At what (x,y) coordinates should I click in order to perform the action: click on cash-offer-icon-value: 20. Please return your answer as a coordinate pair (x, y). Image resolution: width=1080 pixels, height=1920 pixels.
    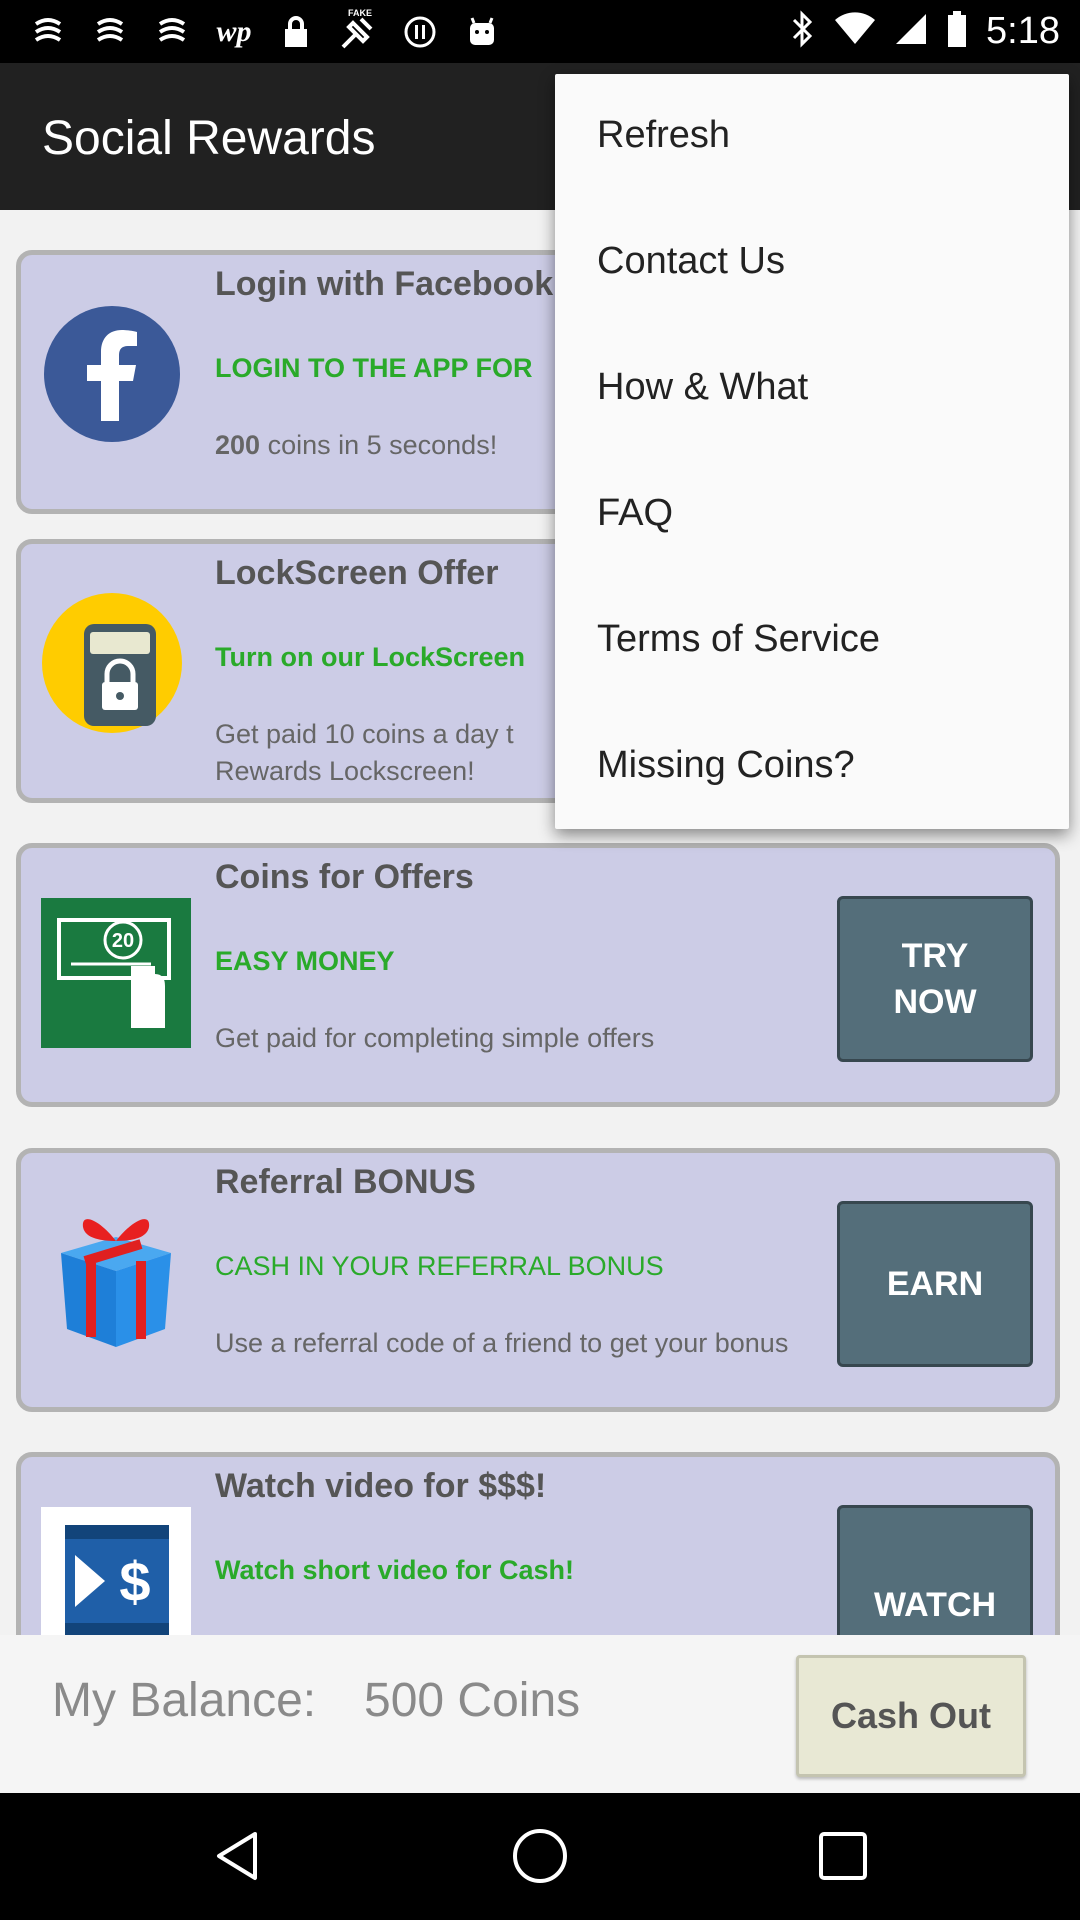
    Looking at the image, I should click on (123, 941).